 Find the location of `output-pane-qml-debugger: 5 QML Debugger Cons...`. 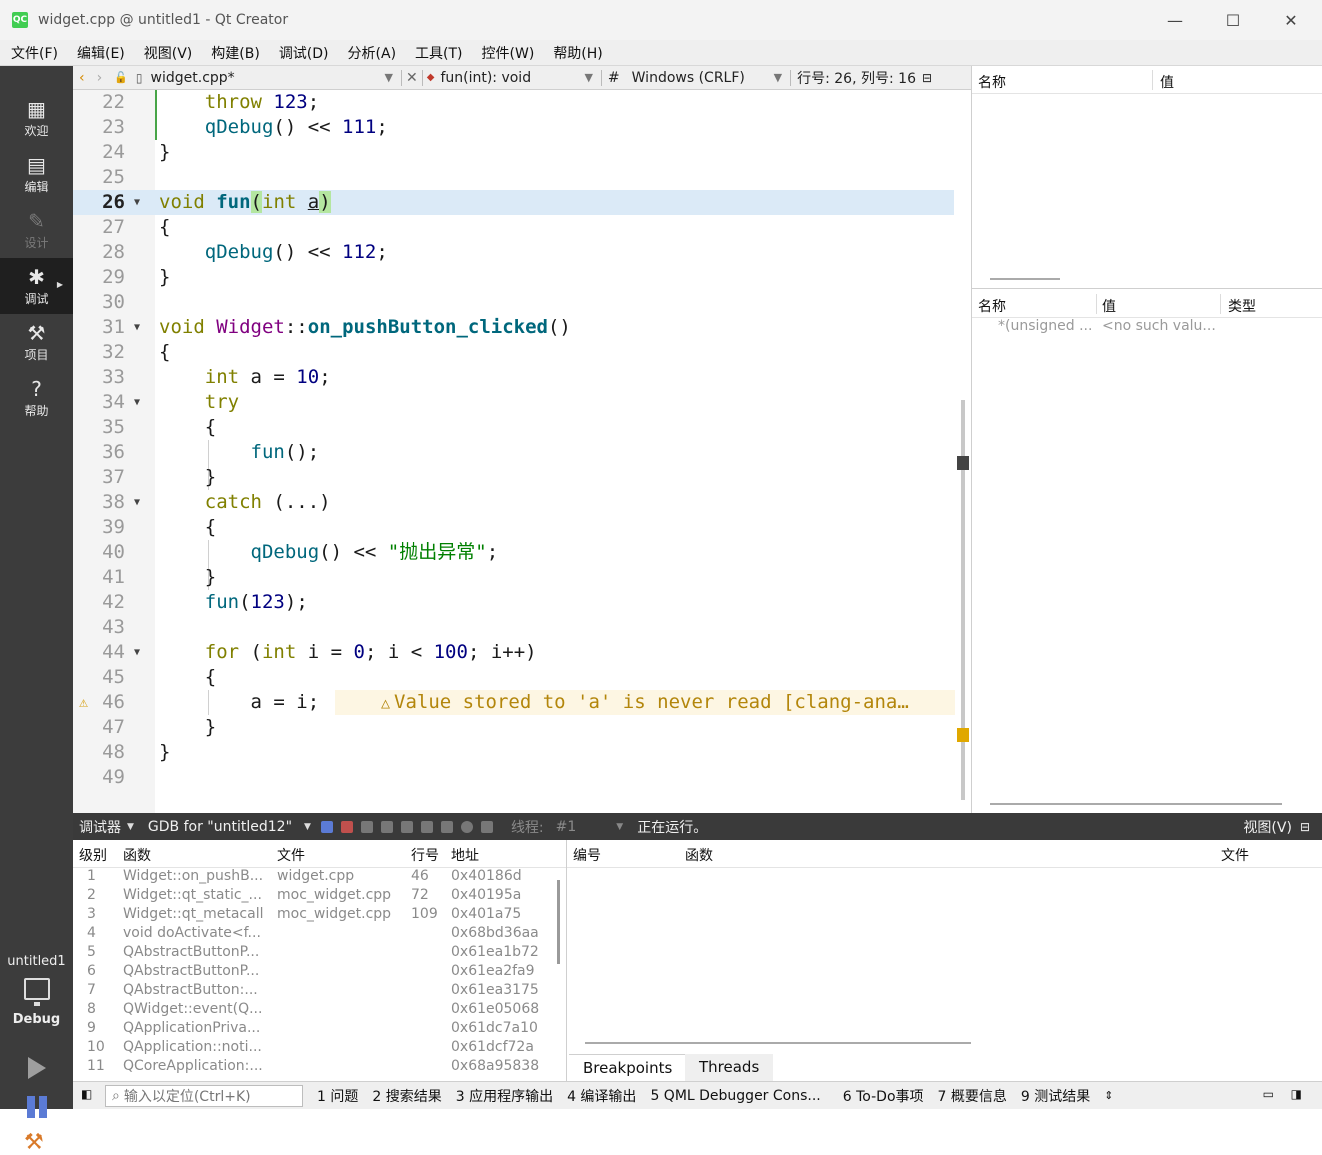

output-pane-qml-debugger: 5 QML Debugger Cons... is located at coordinates (735, 1096).